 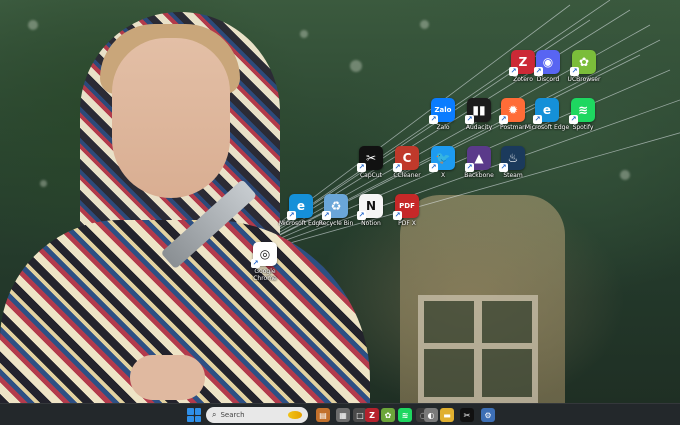 I want to click on audacity-icon: ▮▮ ↗, so click(x=478, y=111).